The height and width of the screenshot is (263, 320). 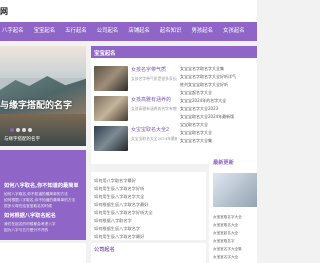 What do you see at coordinates (224, 241) in the screenshot?
I see `latest-update-item: 女宝宝取名字` at bounding box center [224, 241].